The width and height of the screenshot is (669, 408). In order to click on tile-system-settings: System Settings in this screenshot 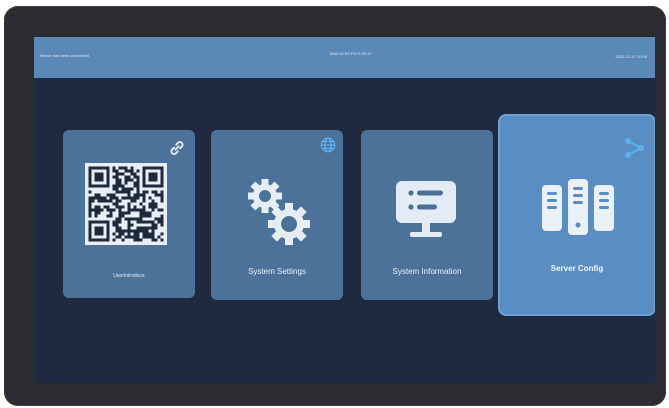, I will do `click(277, 215)`.